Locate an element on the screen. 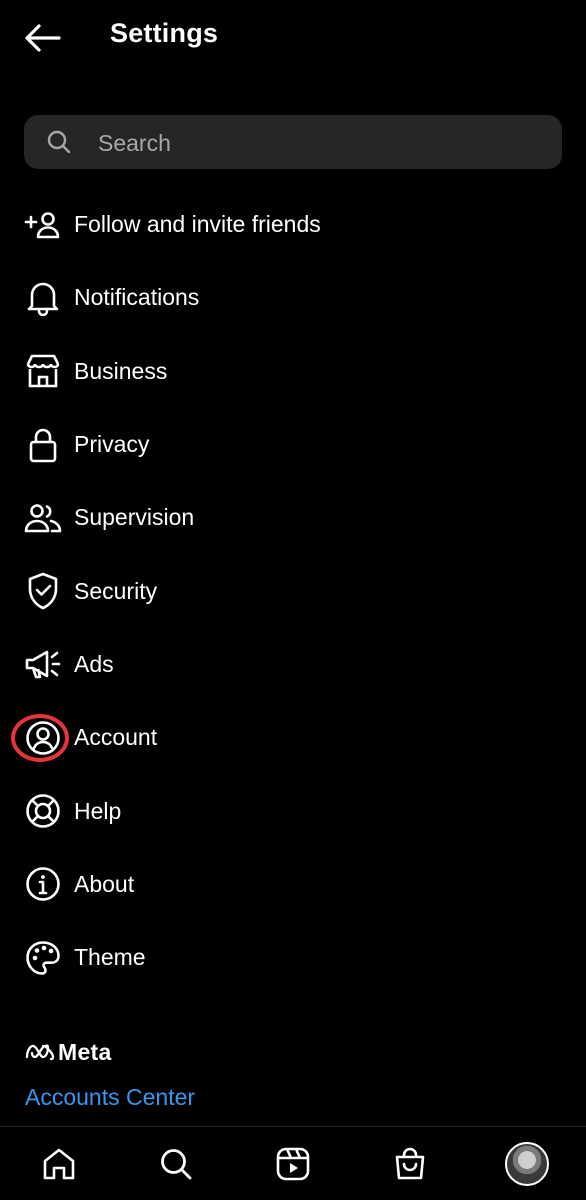  tab-reels is located at coordinates (292, 1163).